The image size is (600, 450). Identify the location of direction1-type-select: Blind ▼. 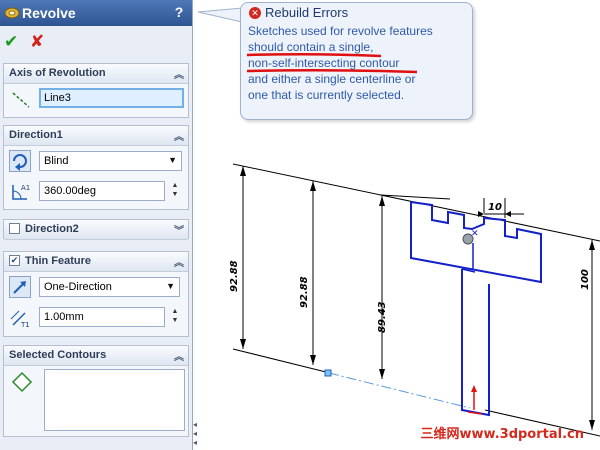
(110, 161).